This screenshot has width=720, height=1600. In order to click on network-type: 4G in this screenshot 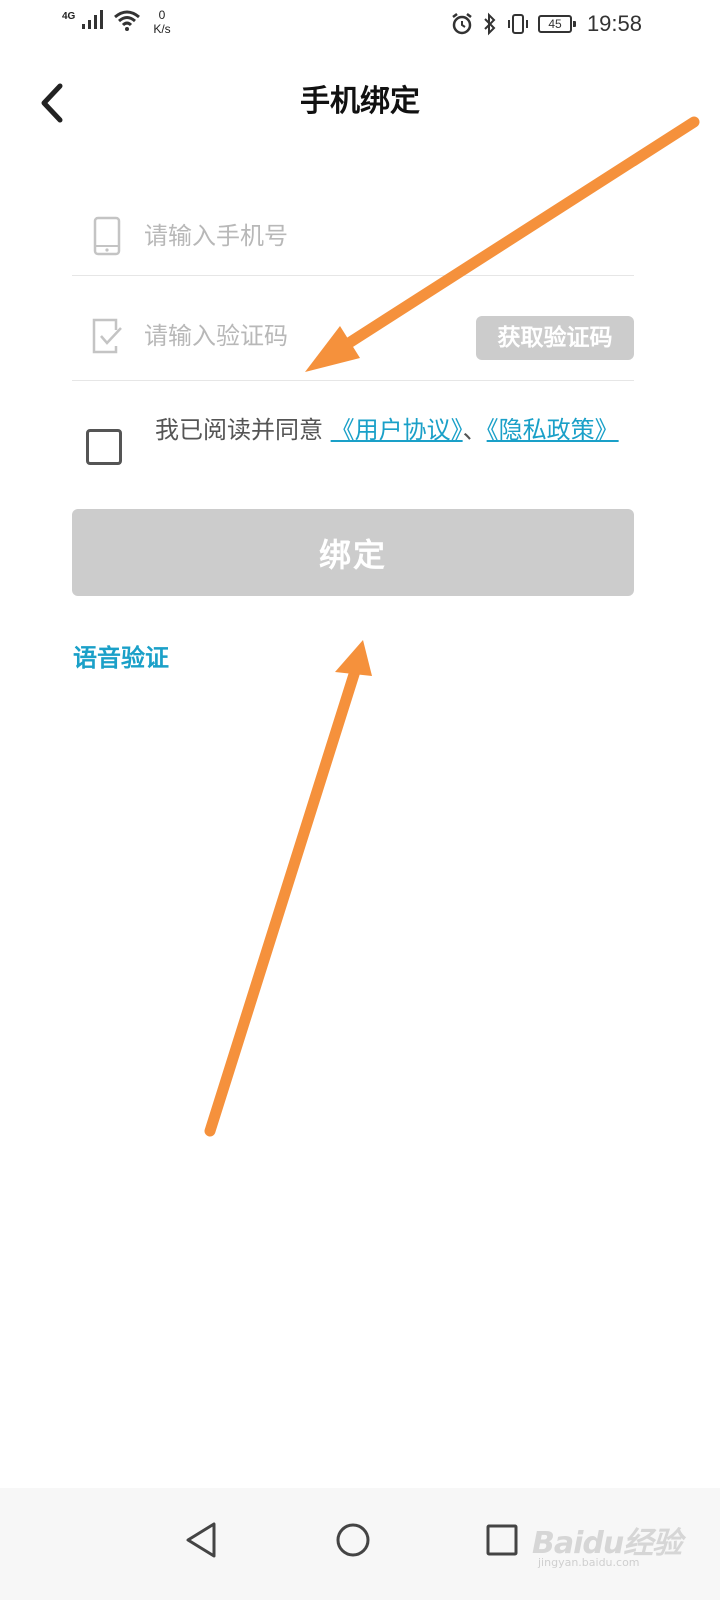, I will do `click(69, 16)`.